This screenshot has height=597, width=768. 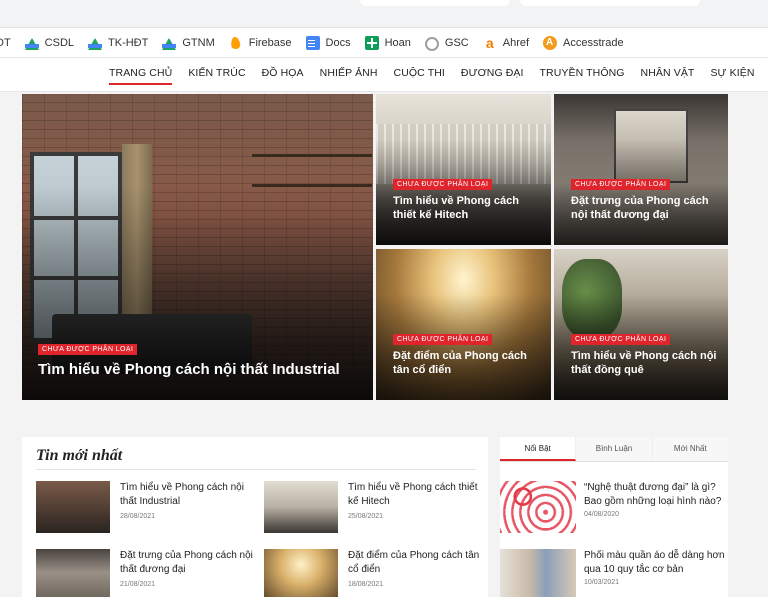 I want to click on bookmark-firebase: Firebase, so click(x=260, y=43).